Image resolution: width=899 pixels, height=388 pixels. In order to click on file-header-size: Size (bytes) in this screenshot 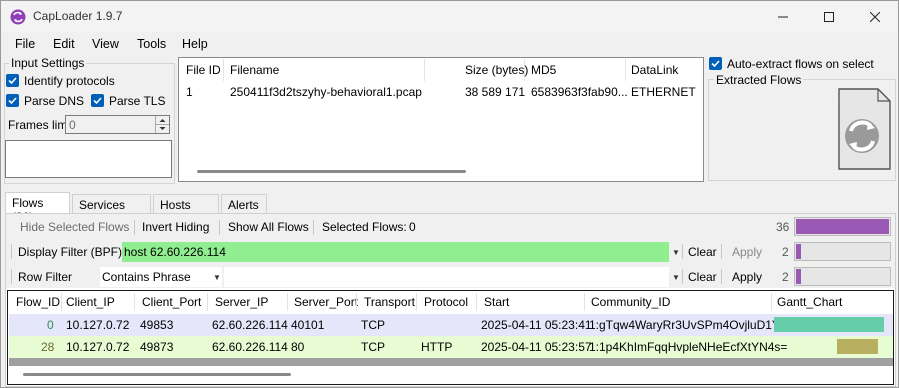, I will do `click(496, 70)`.